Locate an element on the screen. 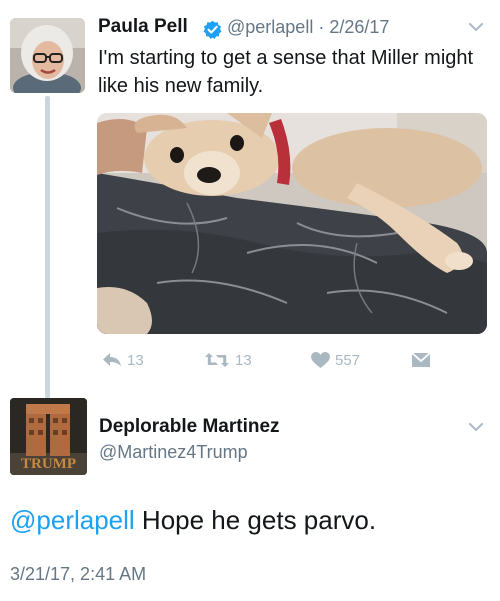  like-button: 557 is located at coordinates (335, 360).